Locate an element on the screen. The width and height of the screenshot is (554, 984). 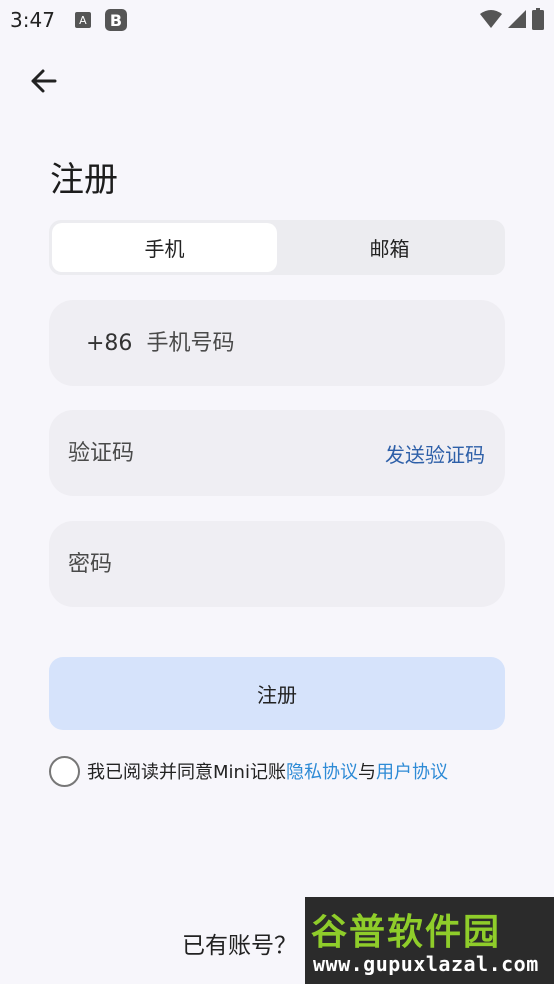
privacy-policy-link: 隐私协议 is located at coordinates (322, 772).